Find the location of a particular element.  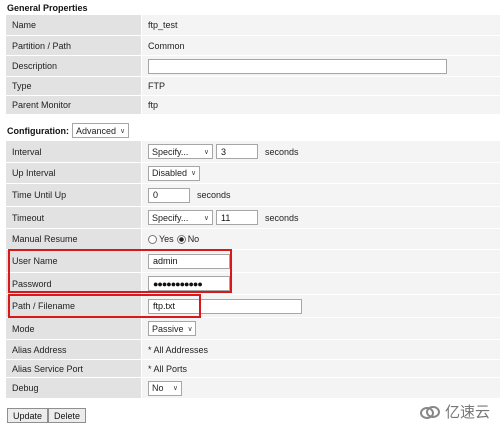

time-until-up-input is located at coordinates (169, 195).